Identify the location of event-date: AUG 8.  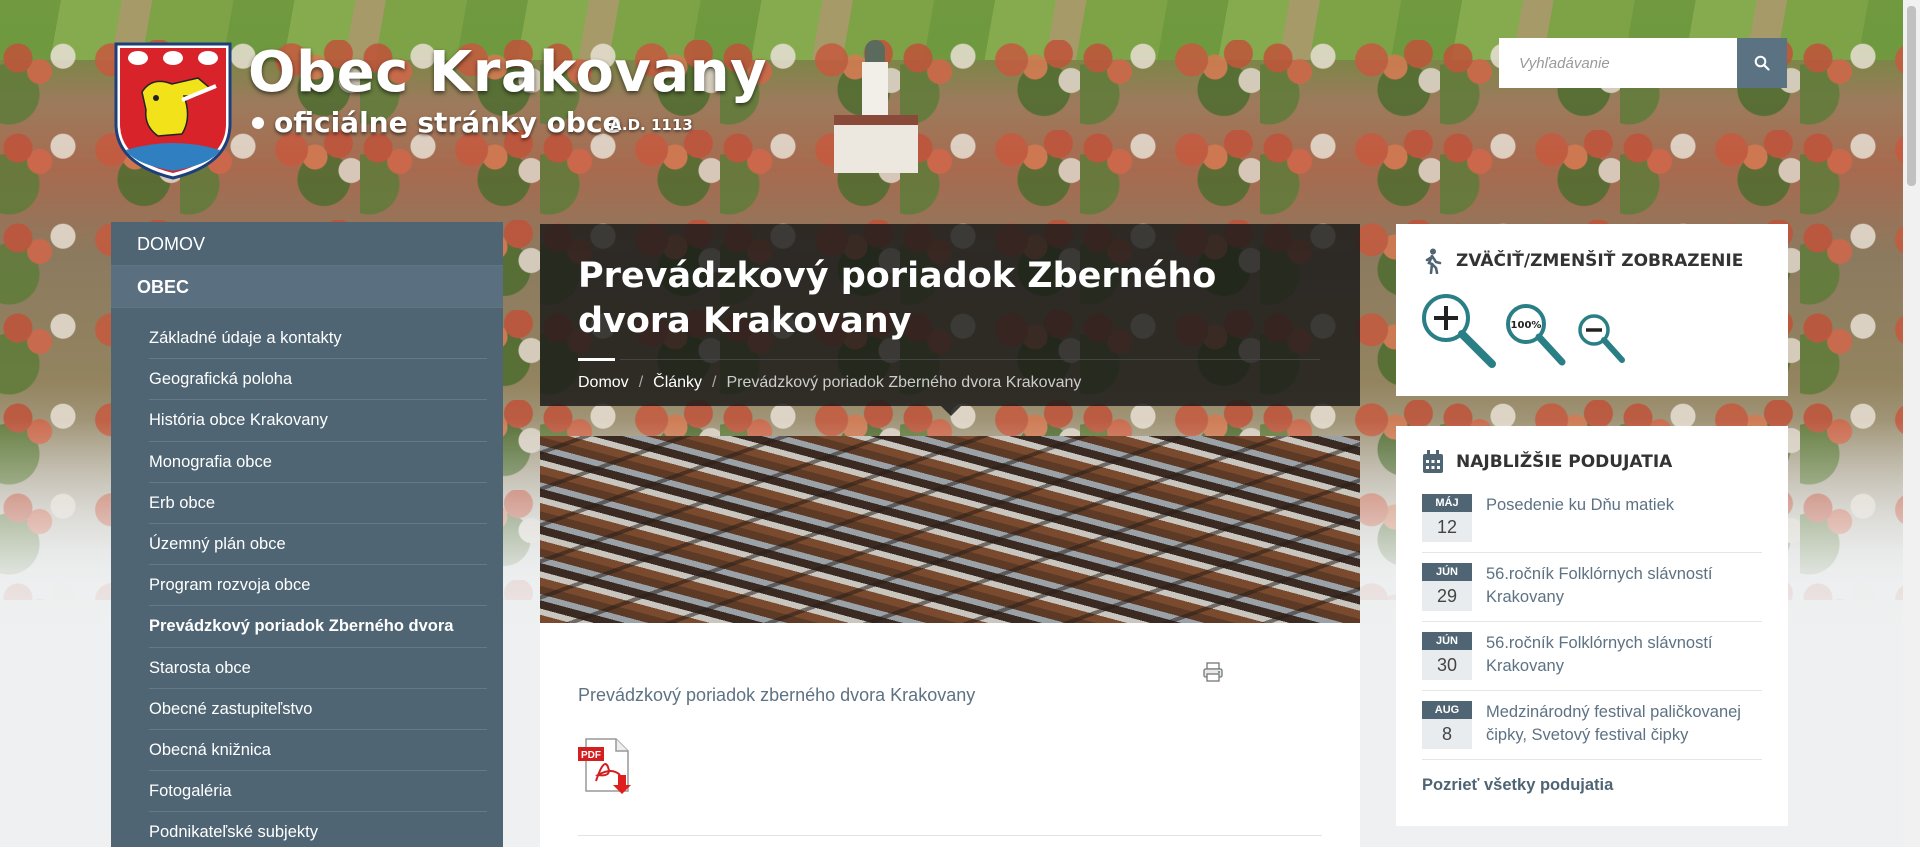
(1447, 725).